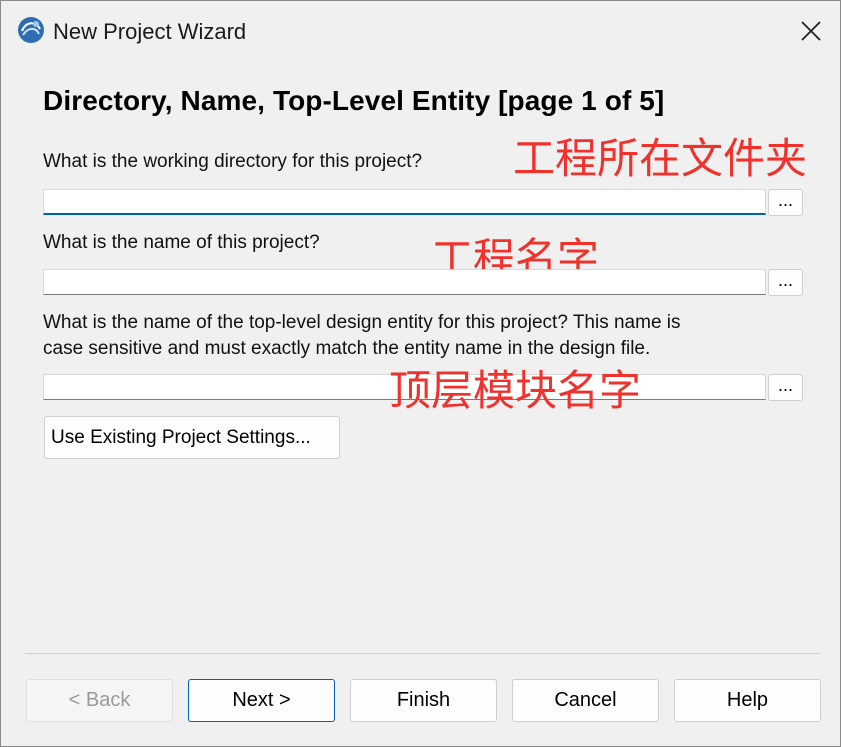 This screenshot has height=747, width=841. I want to click on footer-divider, so click(422, 653).